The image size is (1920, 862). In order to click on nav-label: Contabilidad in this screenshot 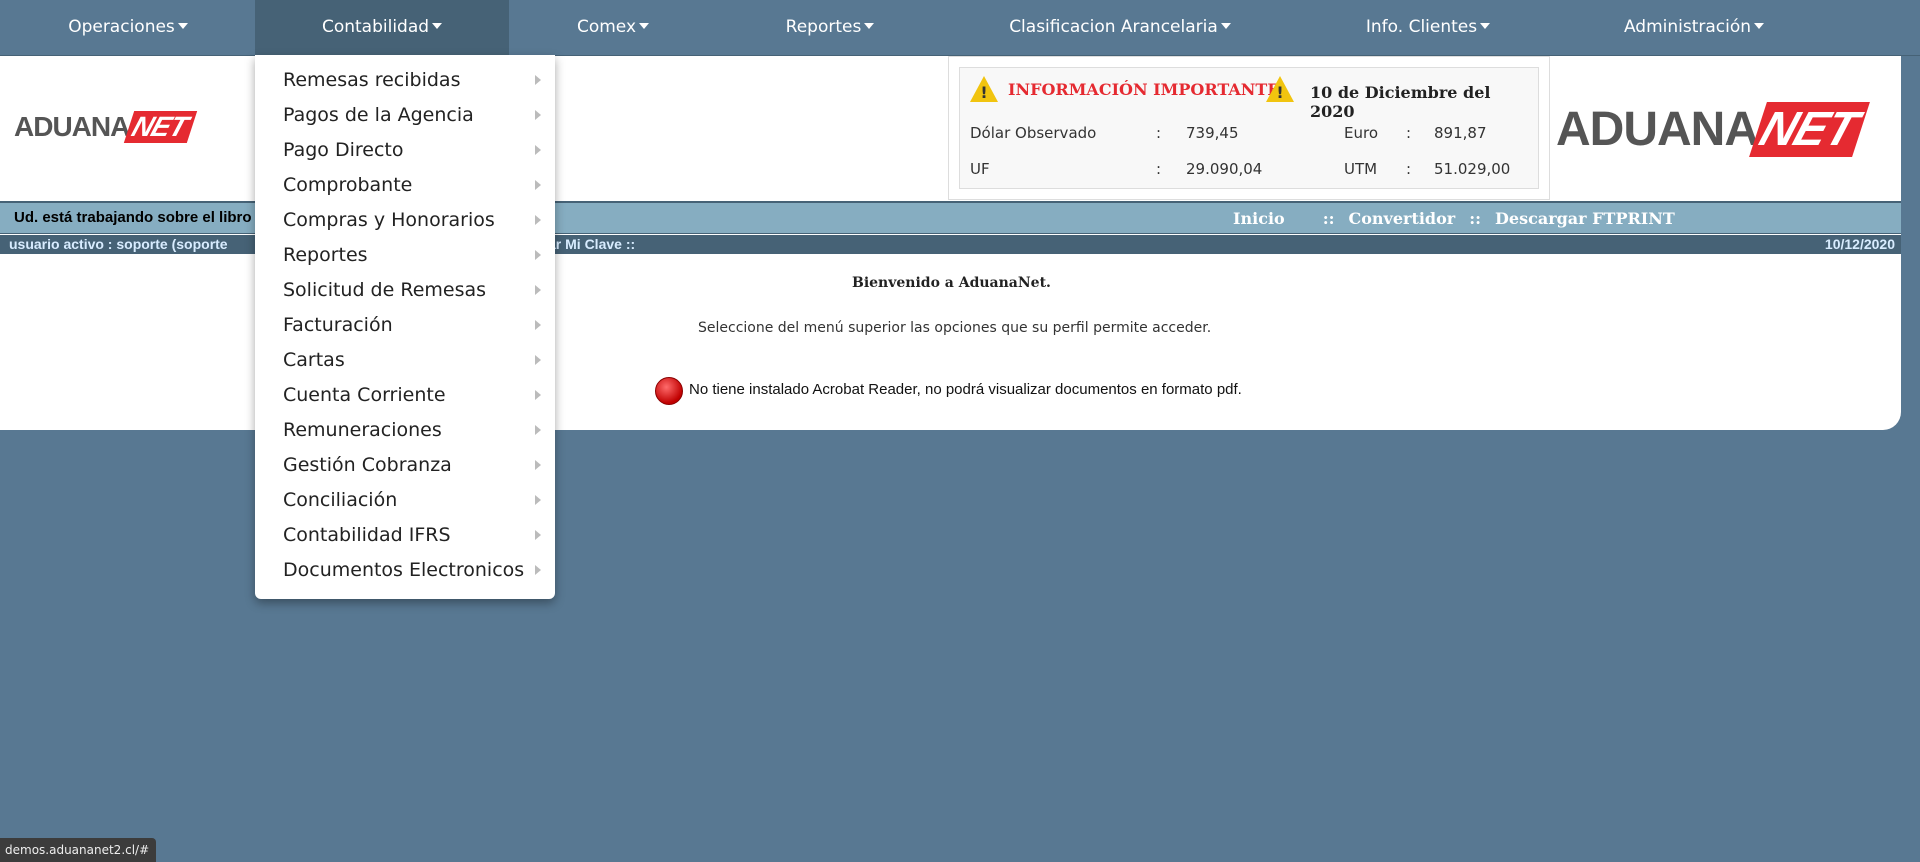, I will do `click(375, 27)`.